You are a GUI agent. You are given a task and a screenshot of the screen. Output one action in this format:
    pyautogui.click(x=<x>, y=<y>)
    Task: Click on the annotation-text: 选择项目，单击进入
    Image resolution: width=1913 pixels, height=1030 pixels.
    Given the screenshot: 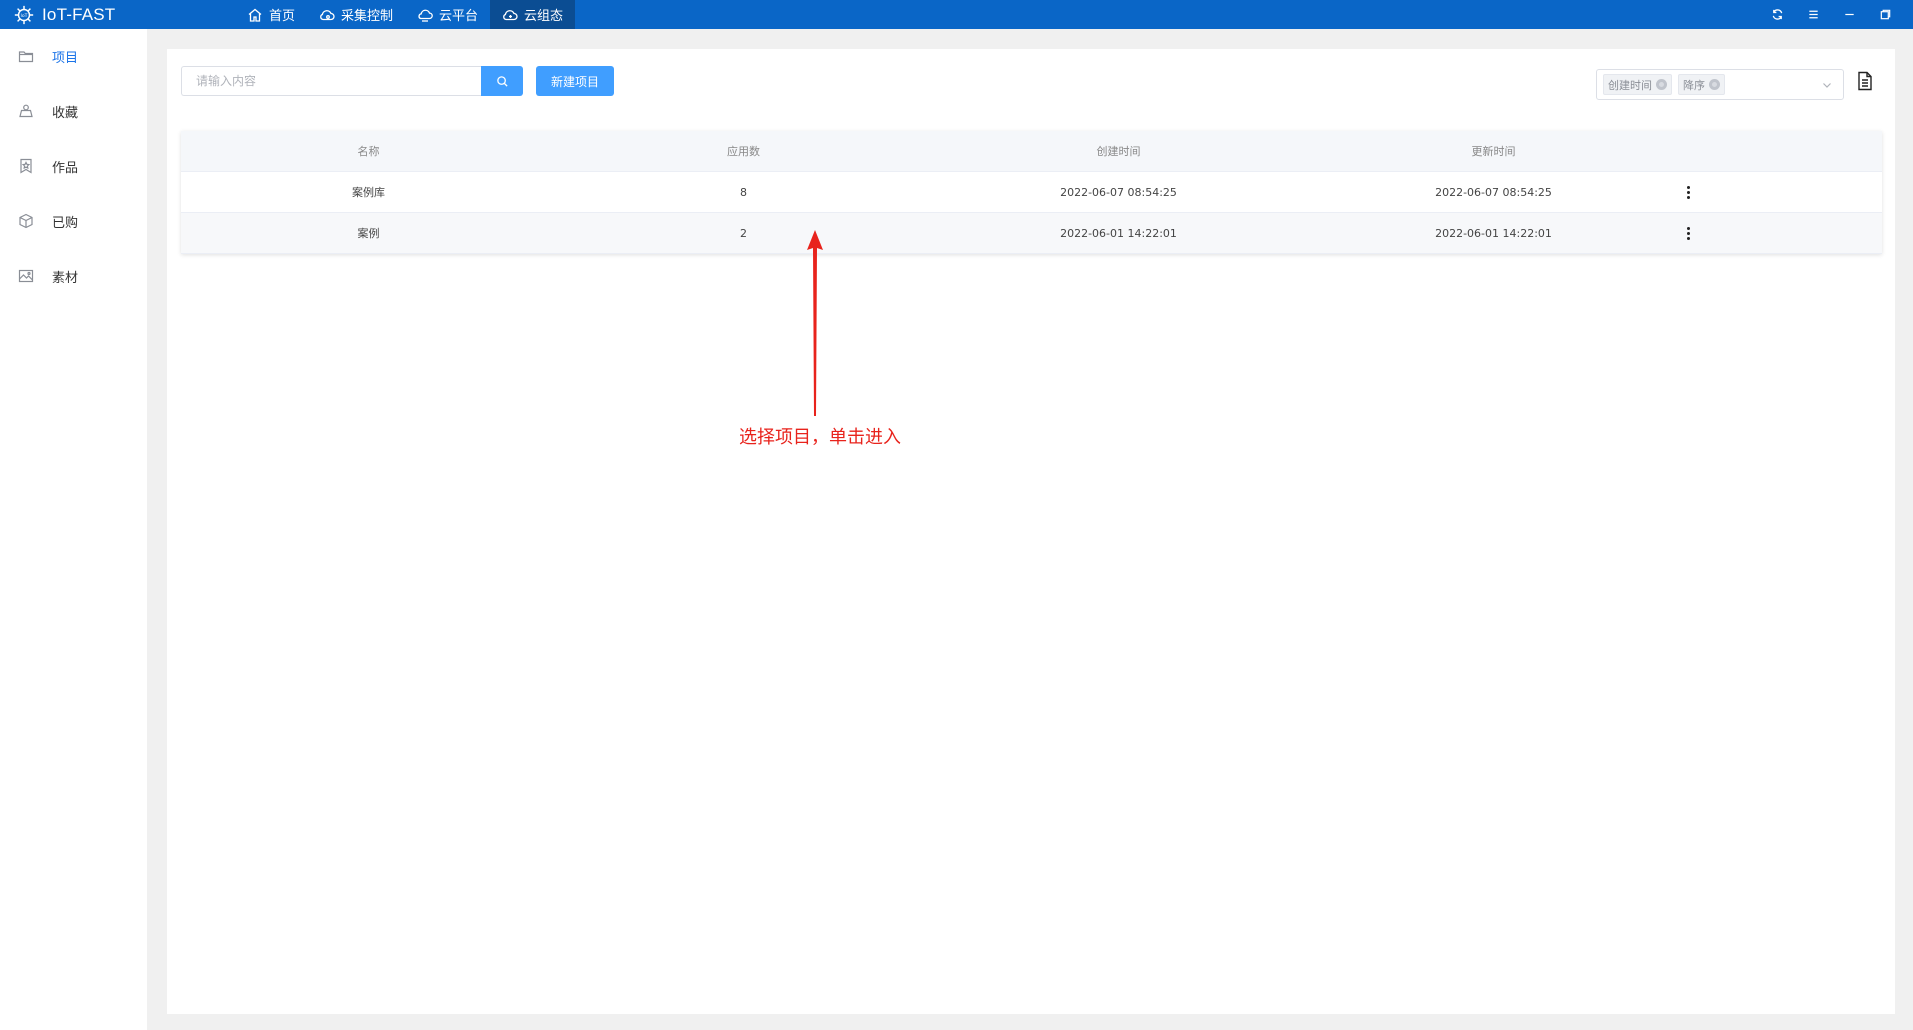 What is the action you would take?
    pyautogui.click(x=820, y=437)
    